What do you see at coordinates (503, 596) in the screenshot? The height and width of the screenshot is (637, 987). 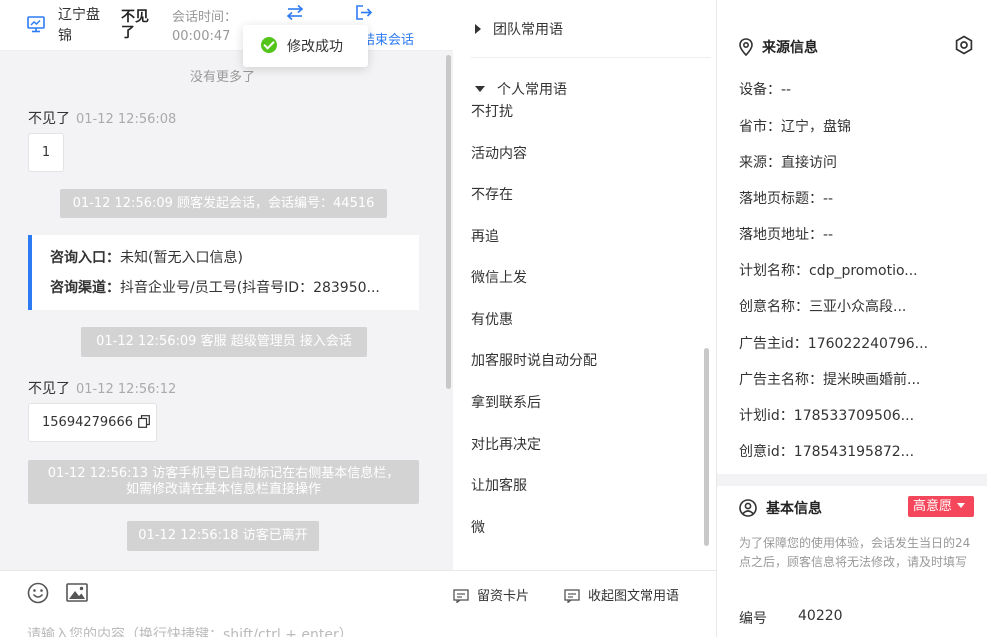 I see `button-label: 留资卡片` at bounding box center [503, 596].